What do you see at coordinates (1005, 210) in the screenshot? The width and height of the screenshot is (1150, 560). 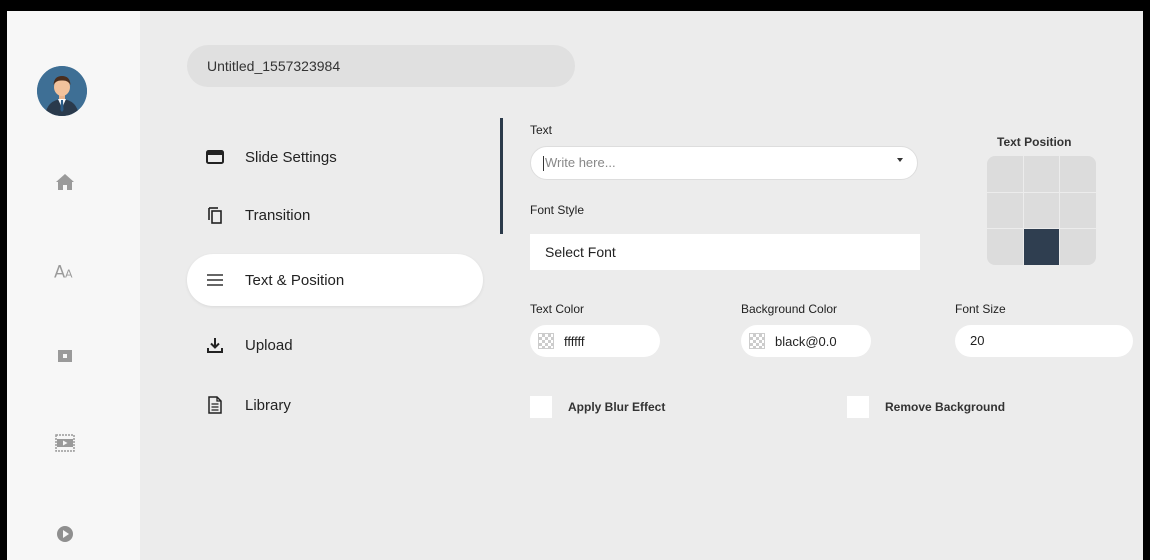 I see `position-middle-left` at bounding box center [1005, 210].